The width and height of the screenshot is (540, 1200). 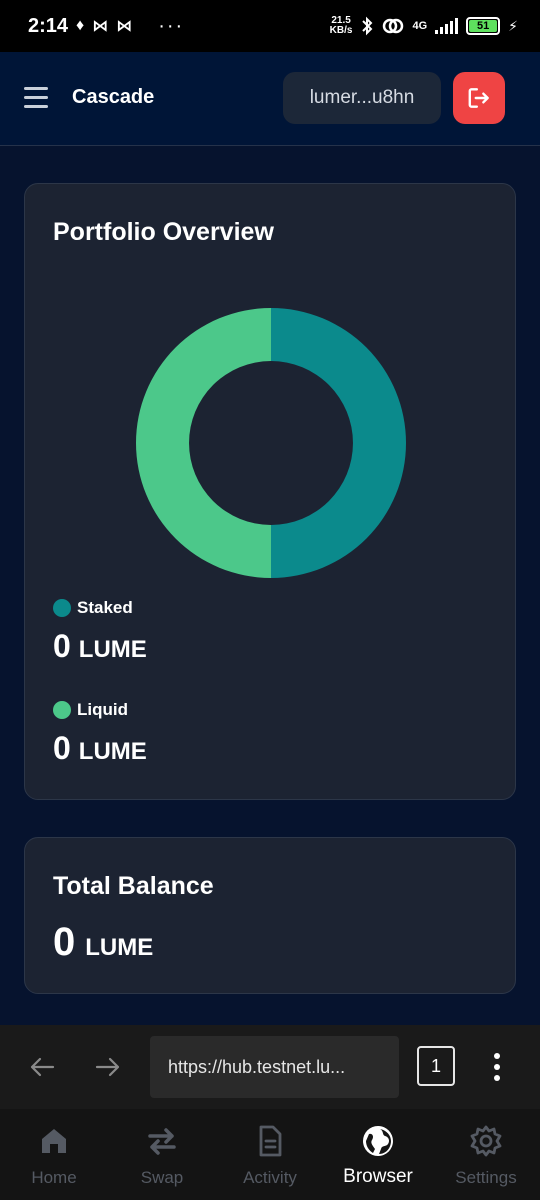 I want to click on network-speed-unit: KB/s, so click(x=341, y=30).